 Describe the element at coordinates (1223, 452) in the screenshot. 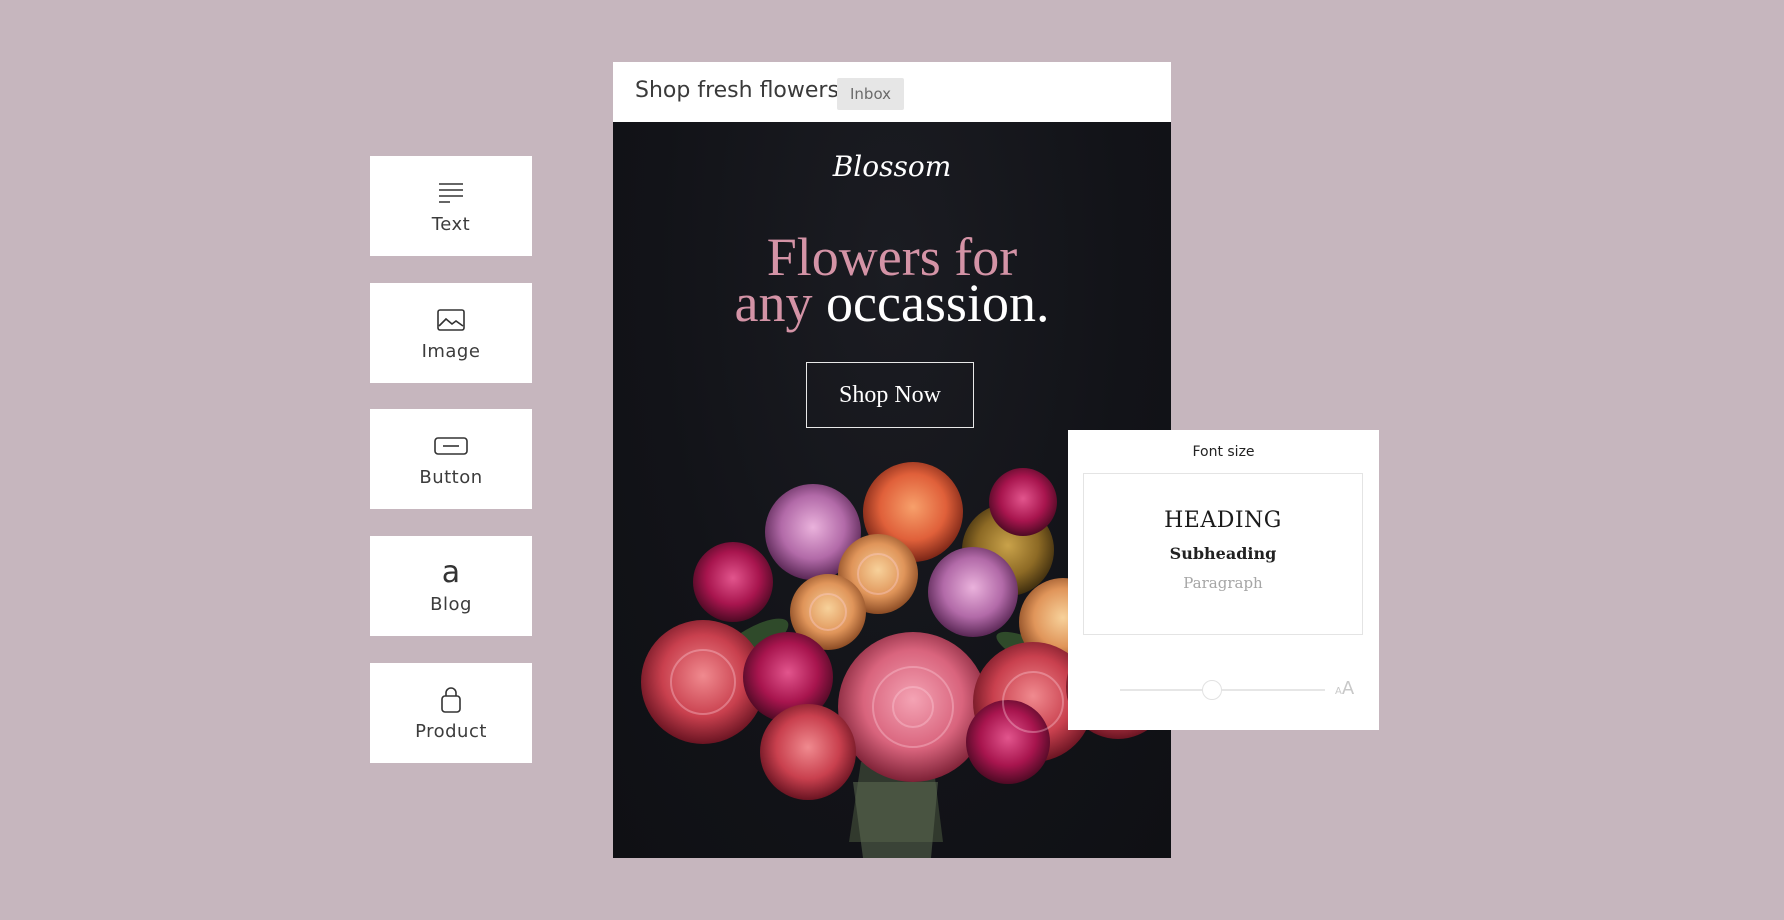

I see `panel-title: Font size` at that location.